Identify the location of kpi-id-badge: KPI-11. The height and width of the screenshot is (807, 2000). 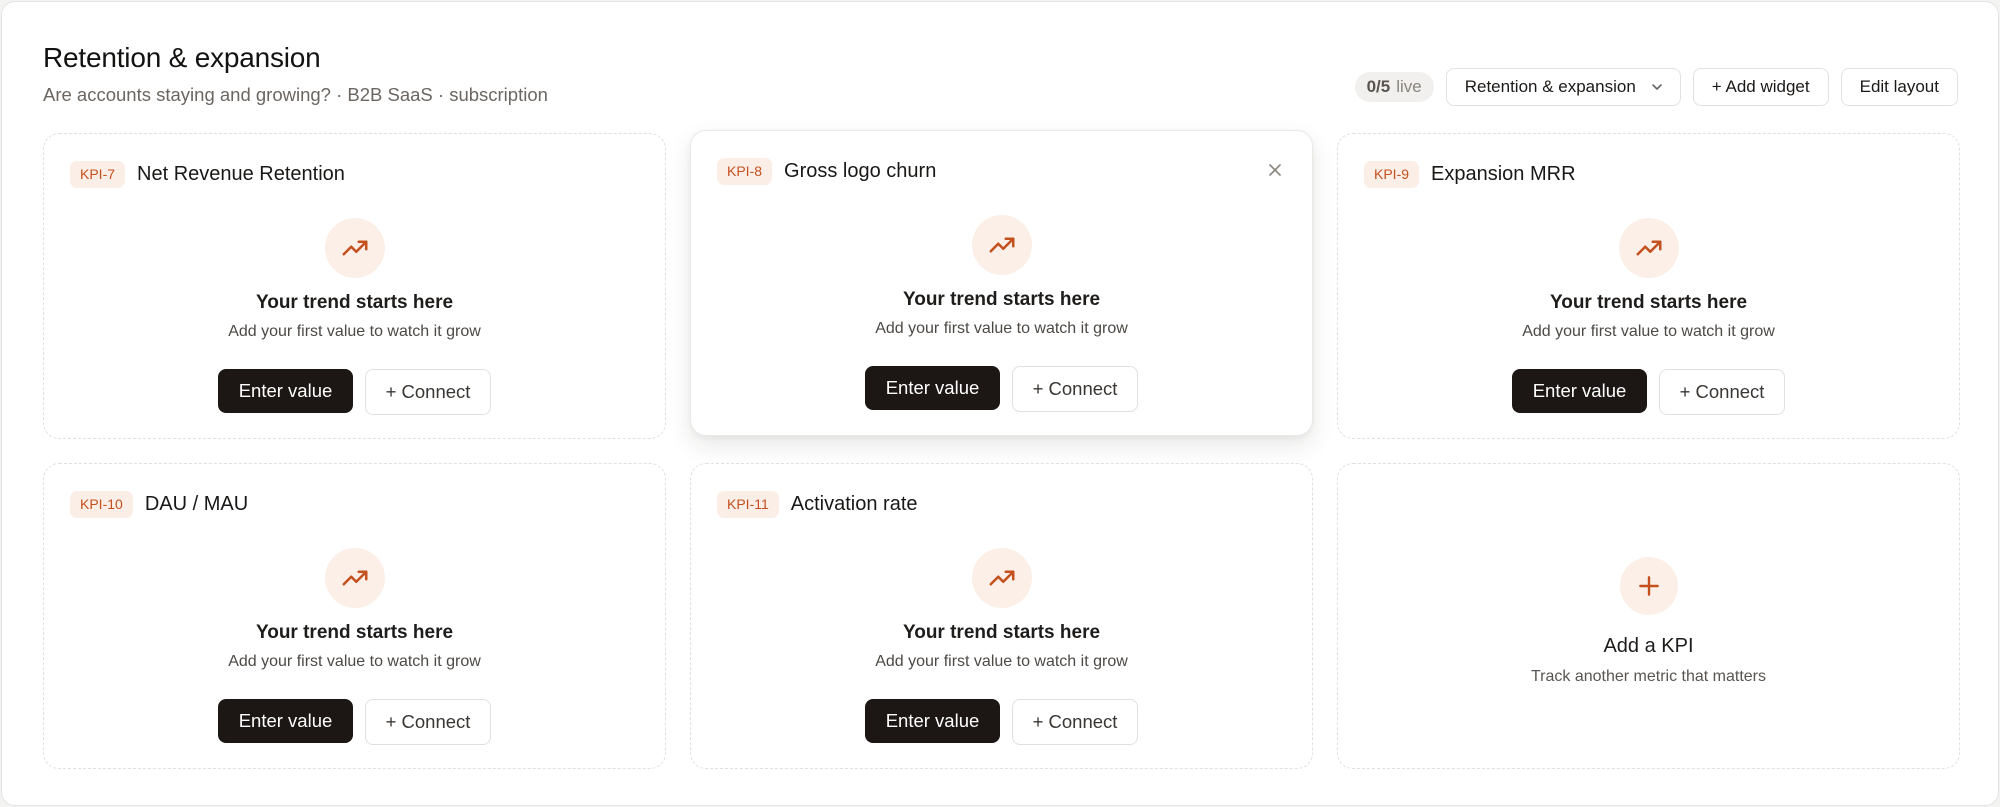
(748, 504).